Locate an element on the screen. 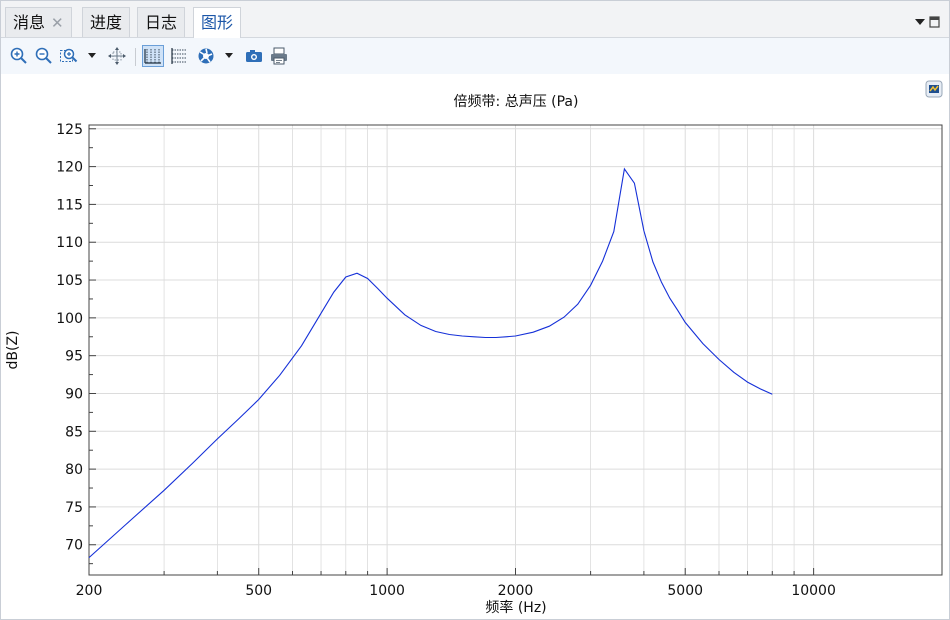  close-icon: ✕ is located at coordinates (57, 23).